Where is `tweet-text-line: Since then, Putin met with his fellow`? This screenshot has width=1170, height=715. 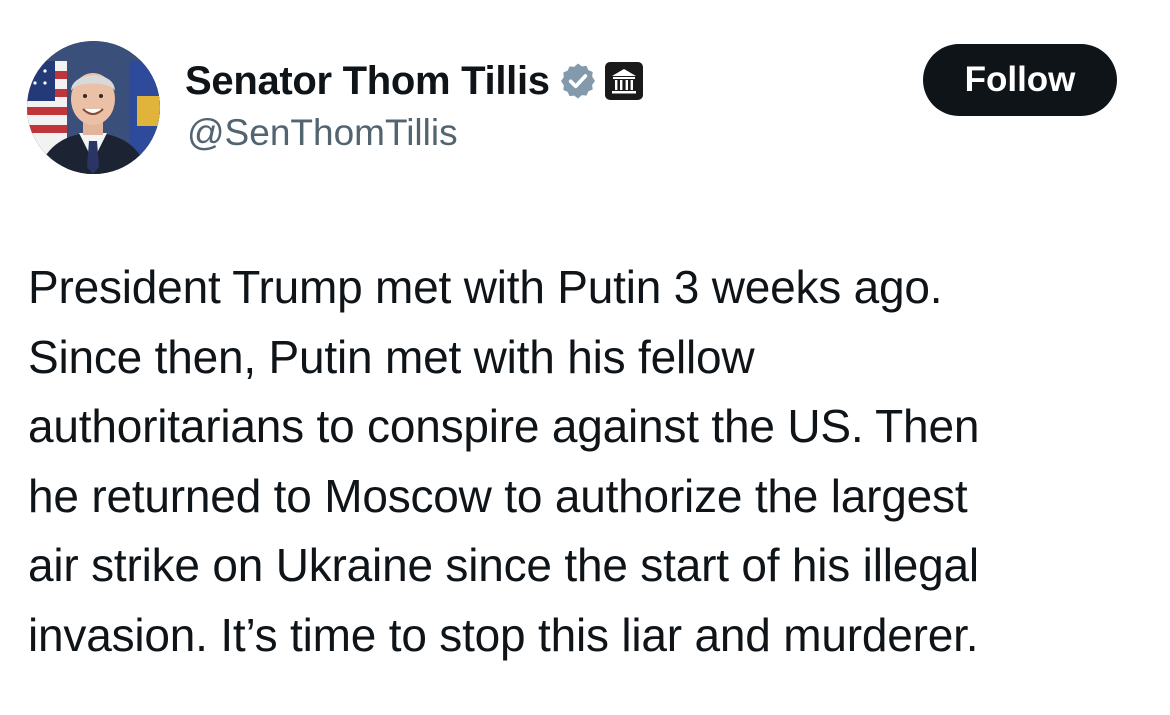
tweet-text-line: Since then, Putin met with his fellow is located at coordinates (391, 356).